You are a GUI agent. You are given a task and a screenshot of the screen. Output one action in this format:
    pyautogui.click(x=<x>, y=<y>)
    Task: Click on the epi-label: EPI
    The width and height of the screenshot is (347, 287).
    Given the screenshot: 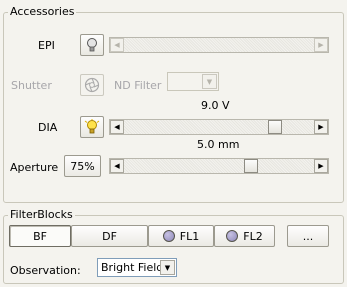 What is the action you would take?
    pyautogui.click(x=46, y=45)
    